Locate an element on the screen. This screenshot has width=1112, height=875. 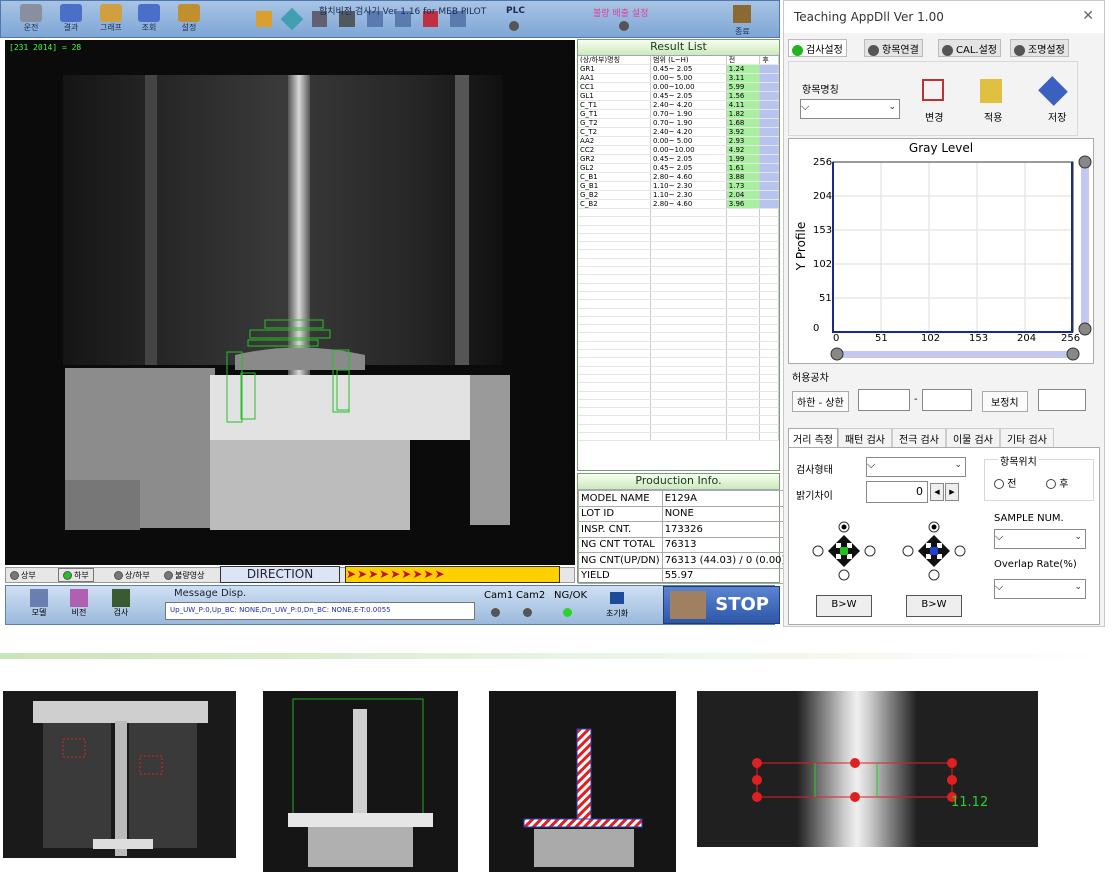
pos-front-radio: 전 is located at coordinates (1005, 482).